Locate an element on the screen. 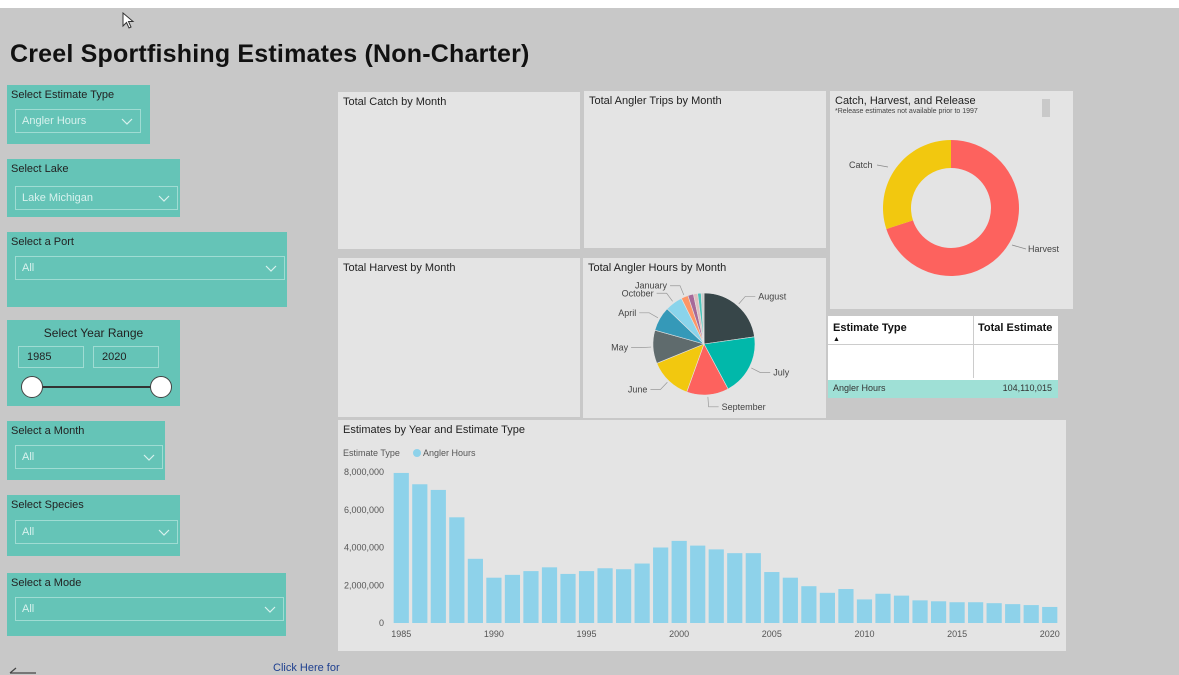  bar-1996 is located at coordinates (605, 595).